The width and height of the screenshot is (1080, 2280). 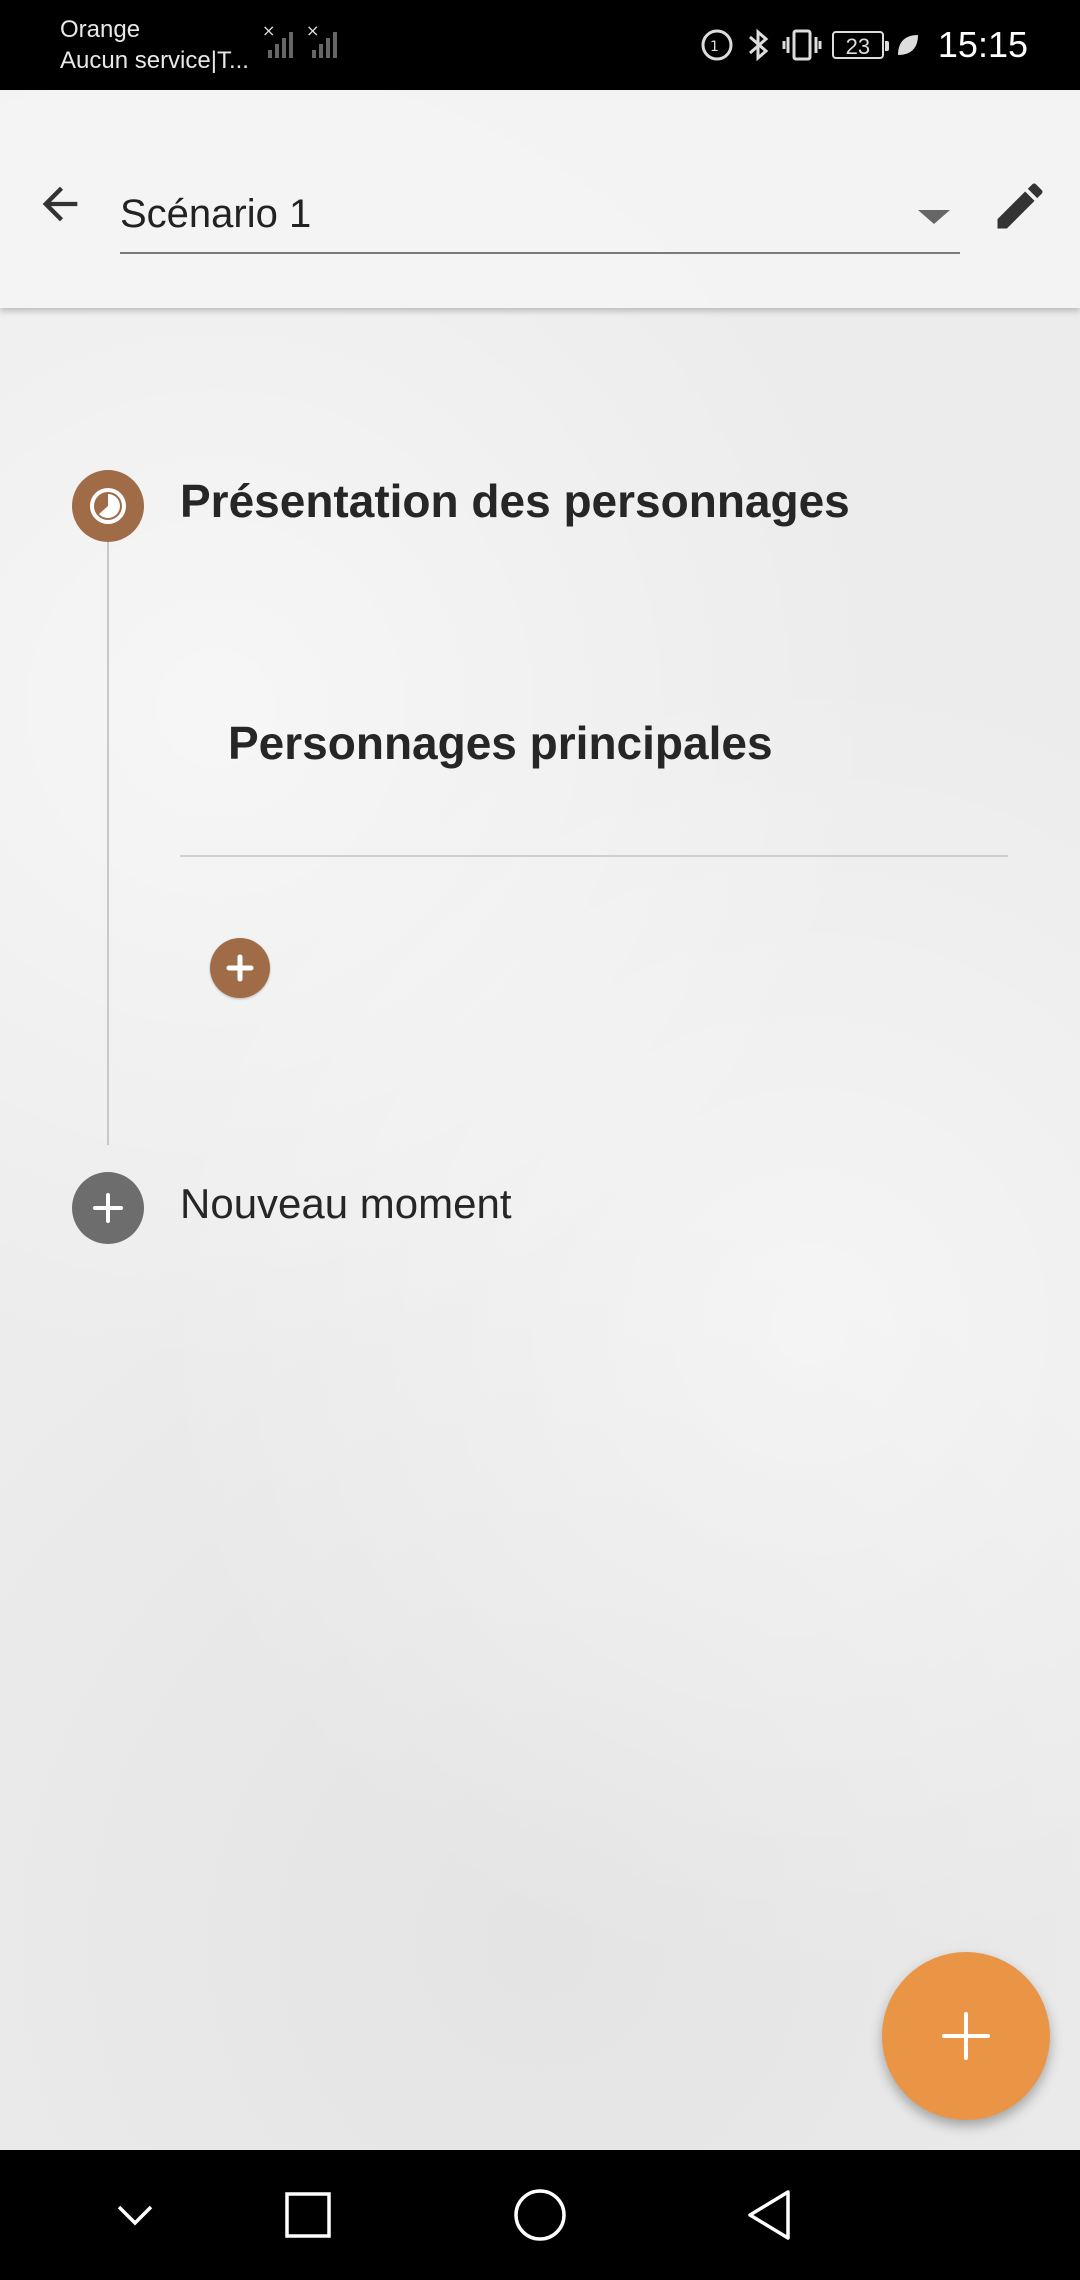 What do you see at coordinates (108, 810) in the screenshot?
I see `timeline-connector` at bounding box center [108, 810].